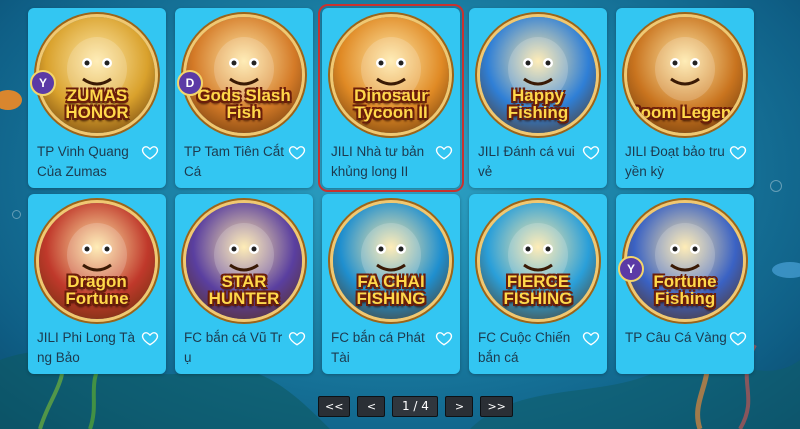 This screenshot has width=800, height=429. Describe the element at coordinates (685, 112) in the screenshot. I see `game-logo-text: Boom Legend` at that location.